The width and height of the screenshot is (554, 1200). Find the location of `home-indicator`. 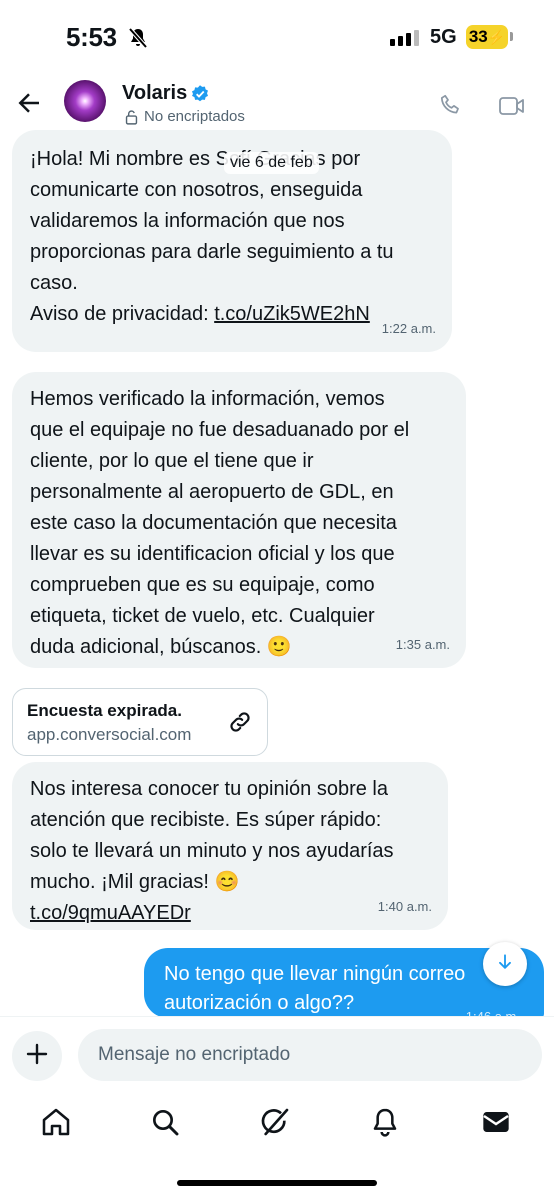

home-indicator is located at coordinates (277, 1183).